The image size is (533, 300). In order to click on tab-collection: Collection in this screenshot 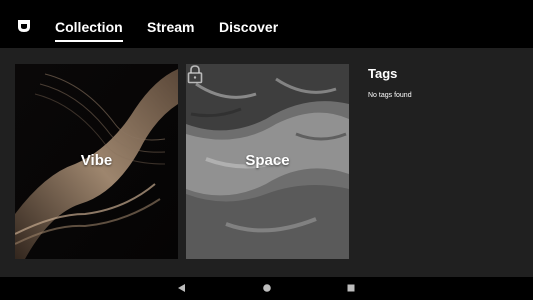, I will do `click(89, 30)`.